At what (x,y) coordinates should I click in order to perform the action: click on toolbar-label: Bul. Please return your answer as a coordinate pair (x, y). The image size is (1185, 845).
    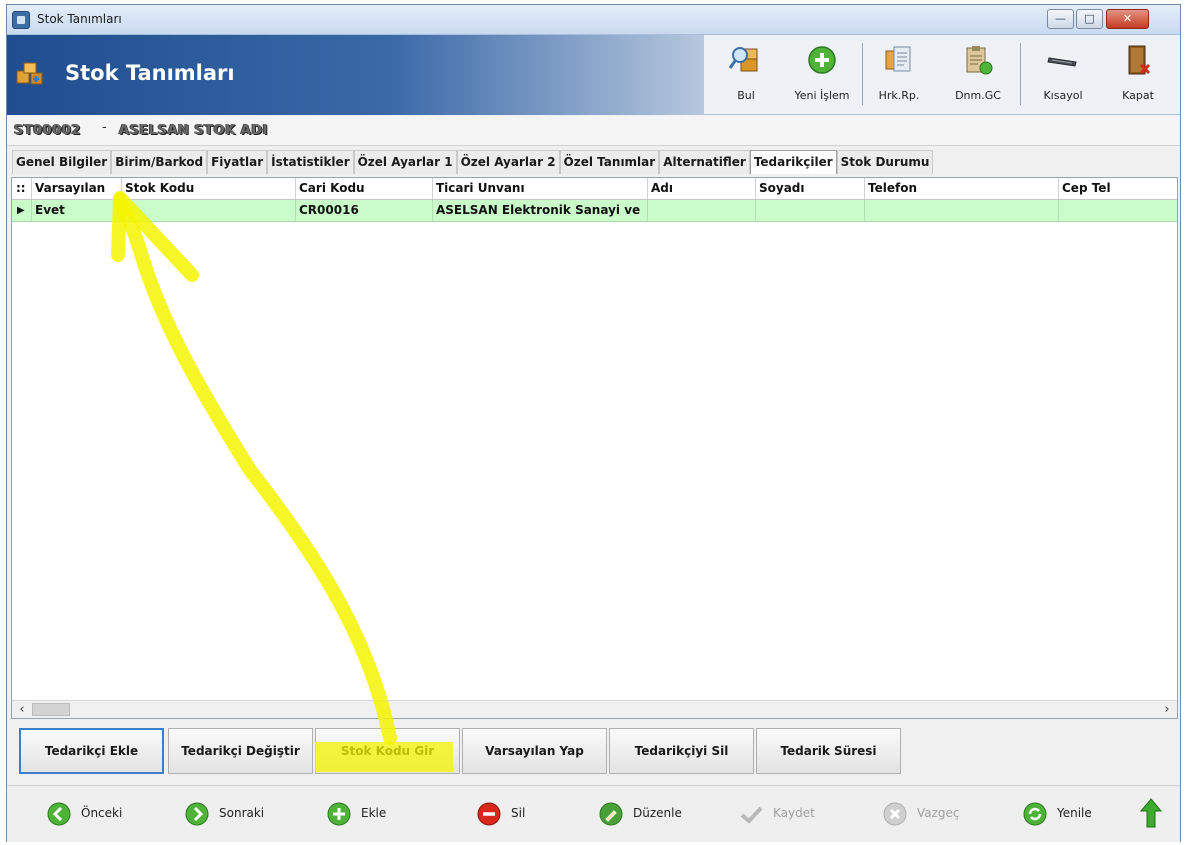
    Looking at the image, I should click on (746, 95).